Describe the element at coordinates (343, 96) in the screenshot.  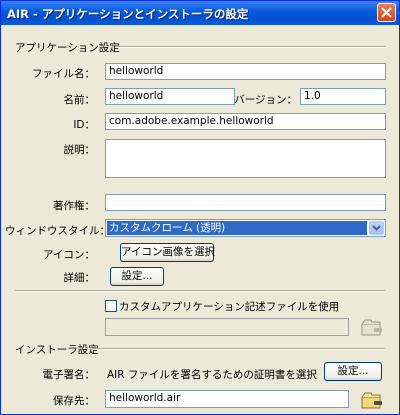
I see `version-input: 1.0` at that location.